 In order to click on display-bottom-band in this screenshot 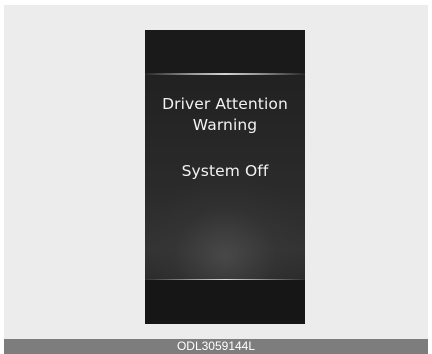, I will do `click(225, 302)`.